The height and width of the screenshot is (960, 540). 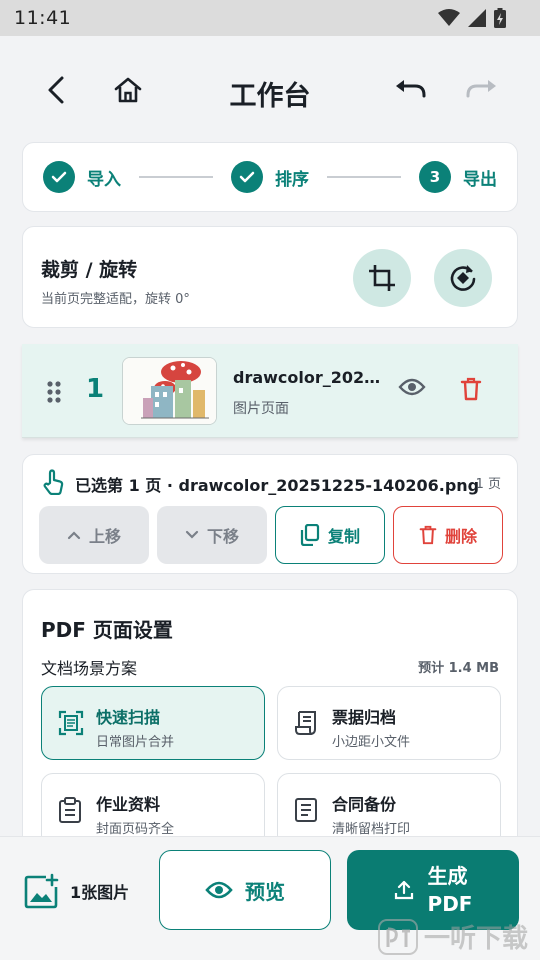 I want to click on generate-label-line1: 生成, so click(x=447, y=876).